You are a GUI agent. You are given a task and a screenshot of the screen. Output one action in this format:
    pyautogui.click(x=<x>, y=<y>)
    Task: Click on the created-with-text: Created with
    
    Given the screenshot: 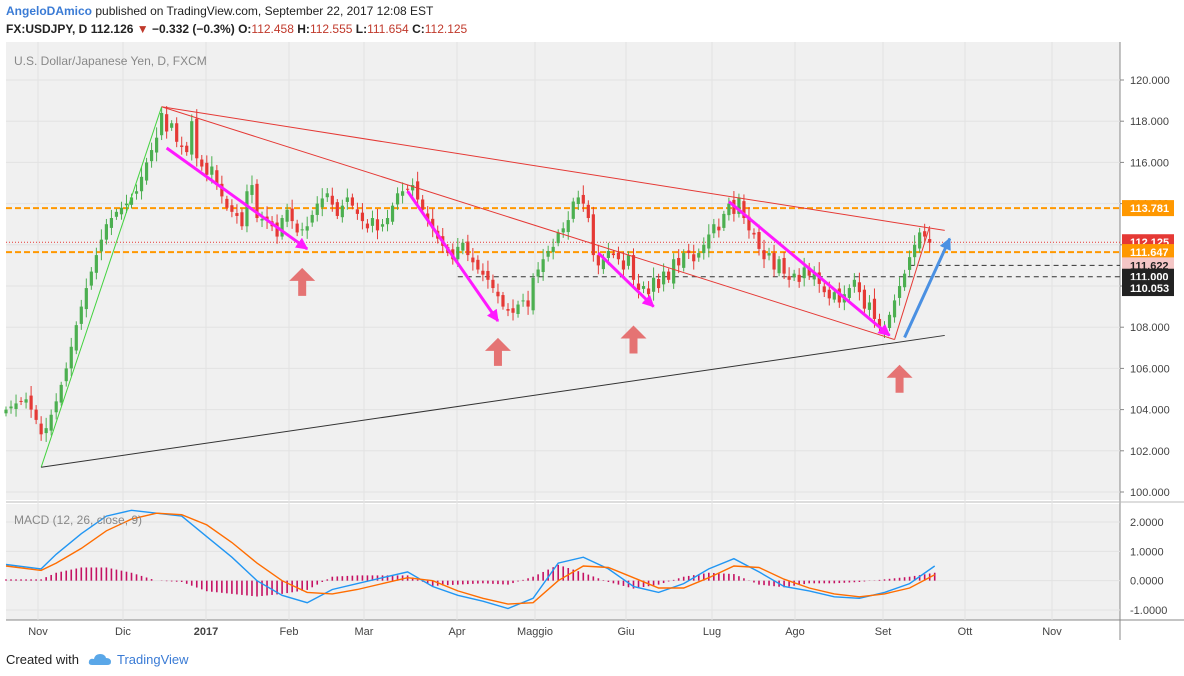 What is the action you would take?
    pyautogui.click(x=42, y=659)
    